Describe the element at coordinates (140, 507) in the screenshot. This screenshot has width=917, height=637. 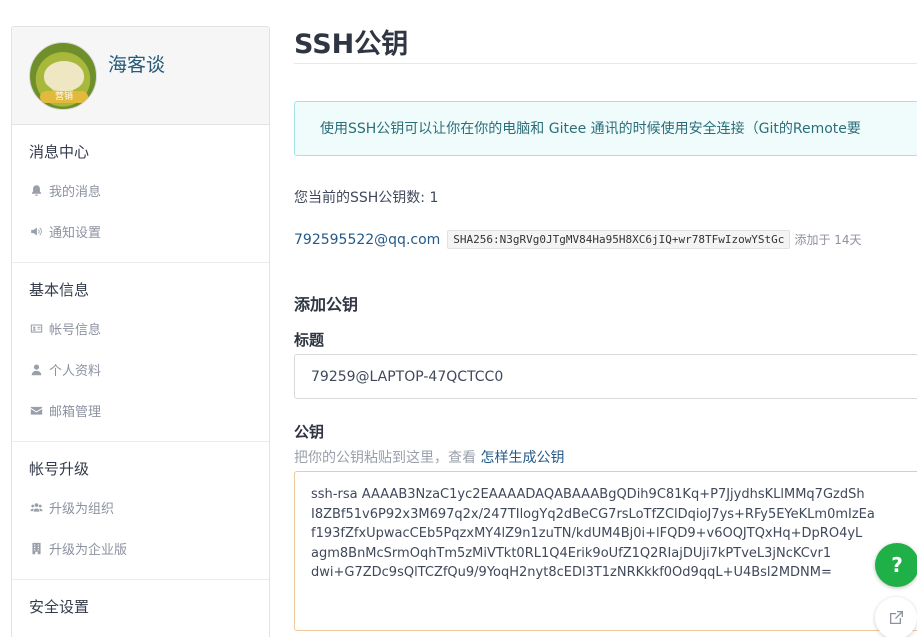
I see `sidebar-item-upgrade-organization: 升级为组织` at that location.